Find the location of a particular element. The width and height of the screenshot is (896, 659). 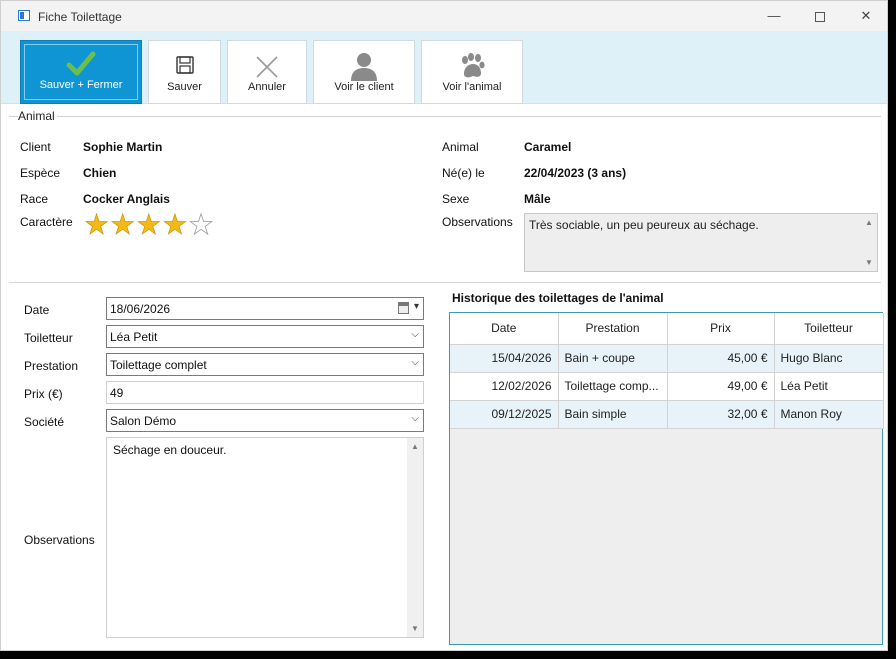

observations-scrollbar: ▲ ▼ is located at coordinates (415, 537).